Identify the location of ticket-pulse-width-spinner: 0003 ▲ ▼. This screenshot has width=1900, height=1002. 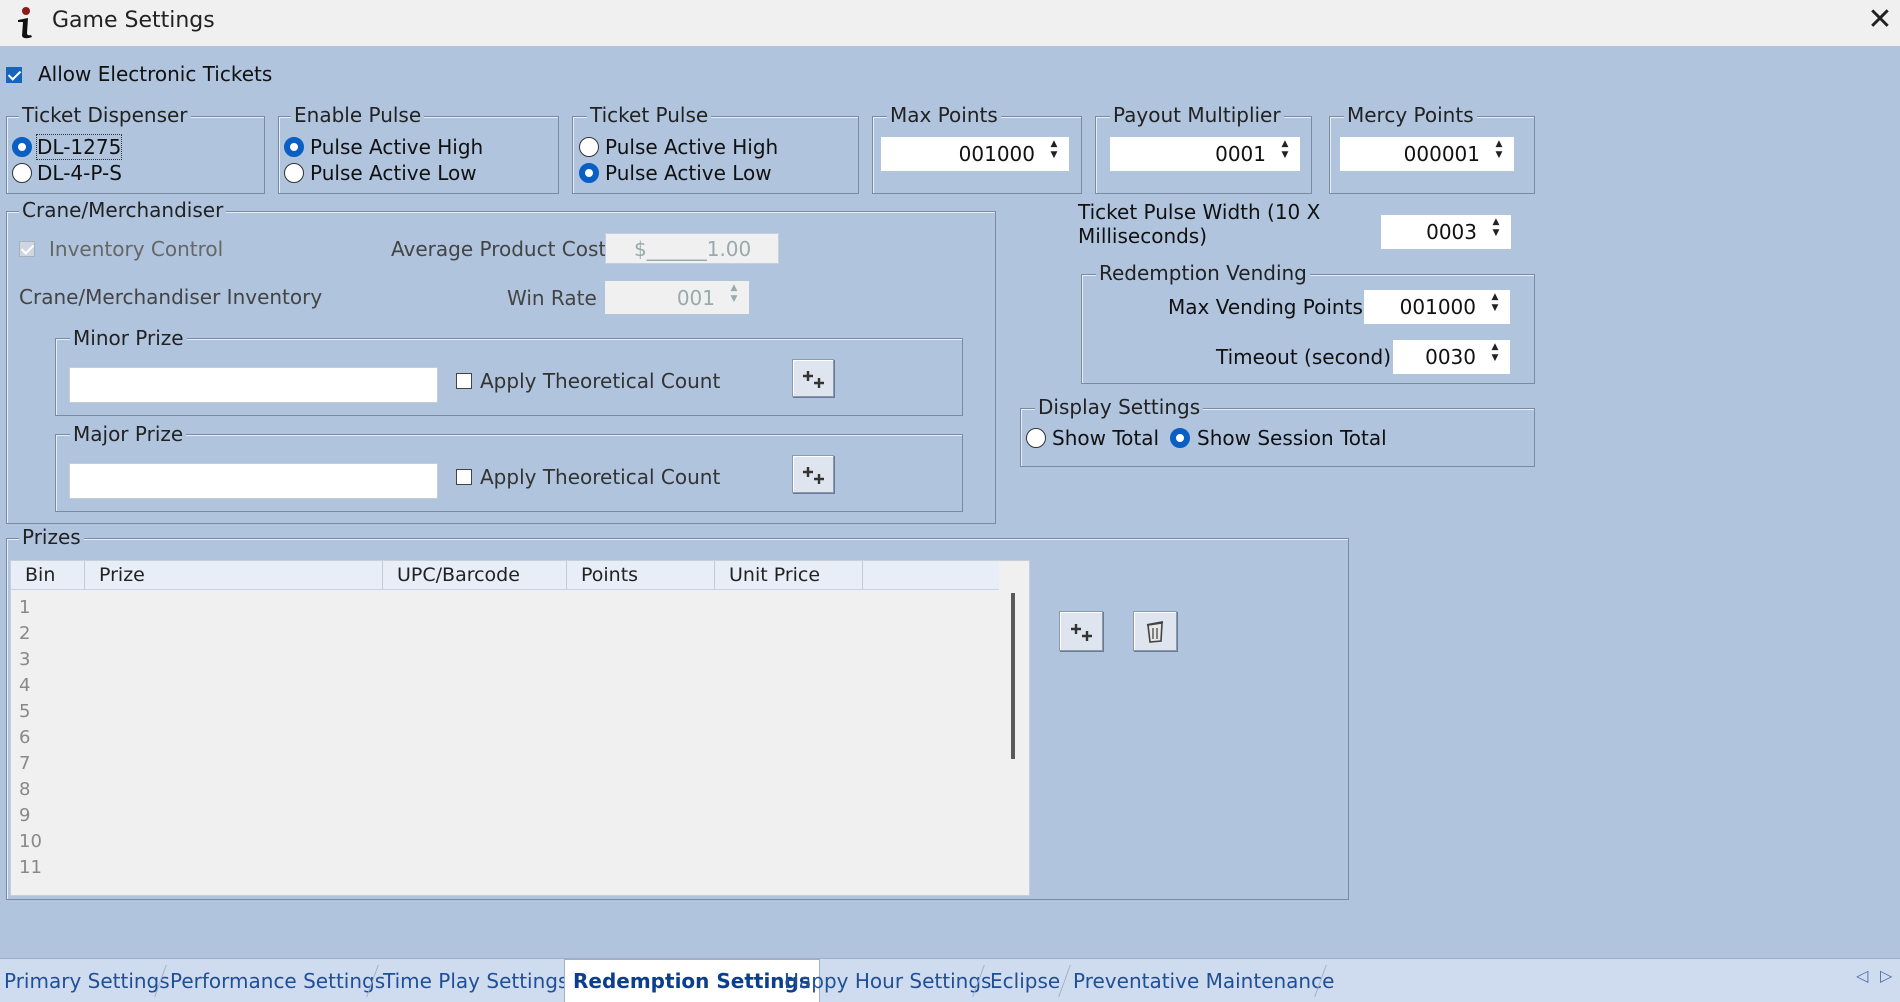
(1446, 232).